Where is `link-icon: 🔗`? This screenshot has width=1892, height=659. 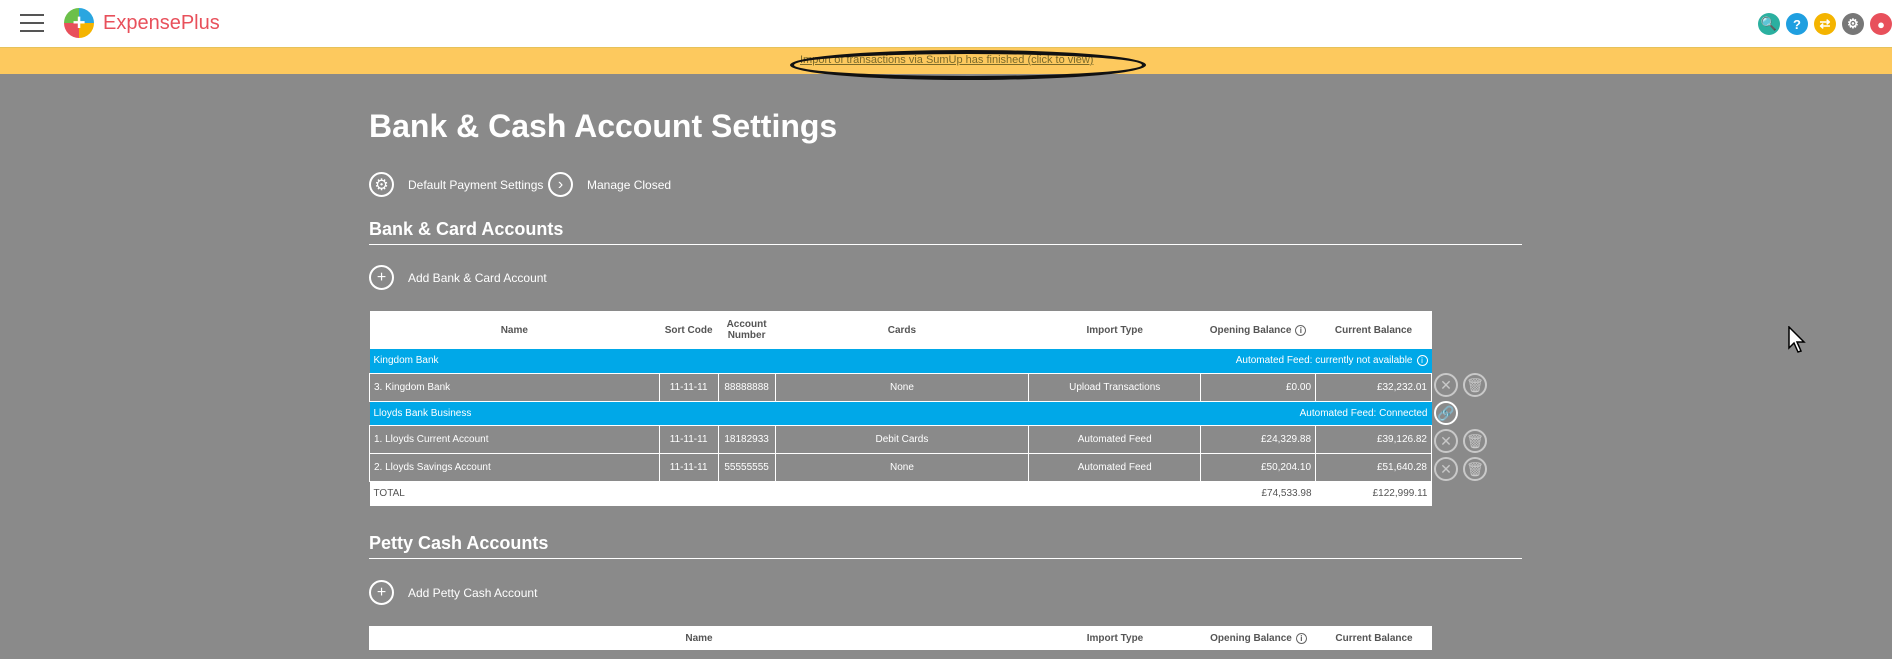
link-icon: 🔗 is located at coordinates (1446, 413).